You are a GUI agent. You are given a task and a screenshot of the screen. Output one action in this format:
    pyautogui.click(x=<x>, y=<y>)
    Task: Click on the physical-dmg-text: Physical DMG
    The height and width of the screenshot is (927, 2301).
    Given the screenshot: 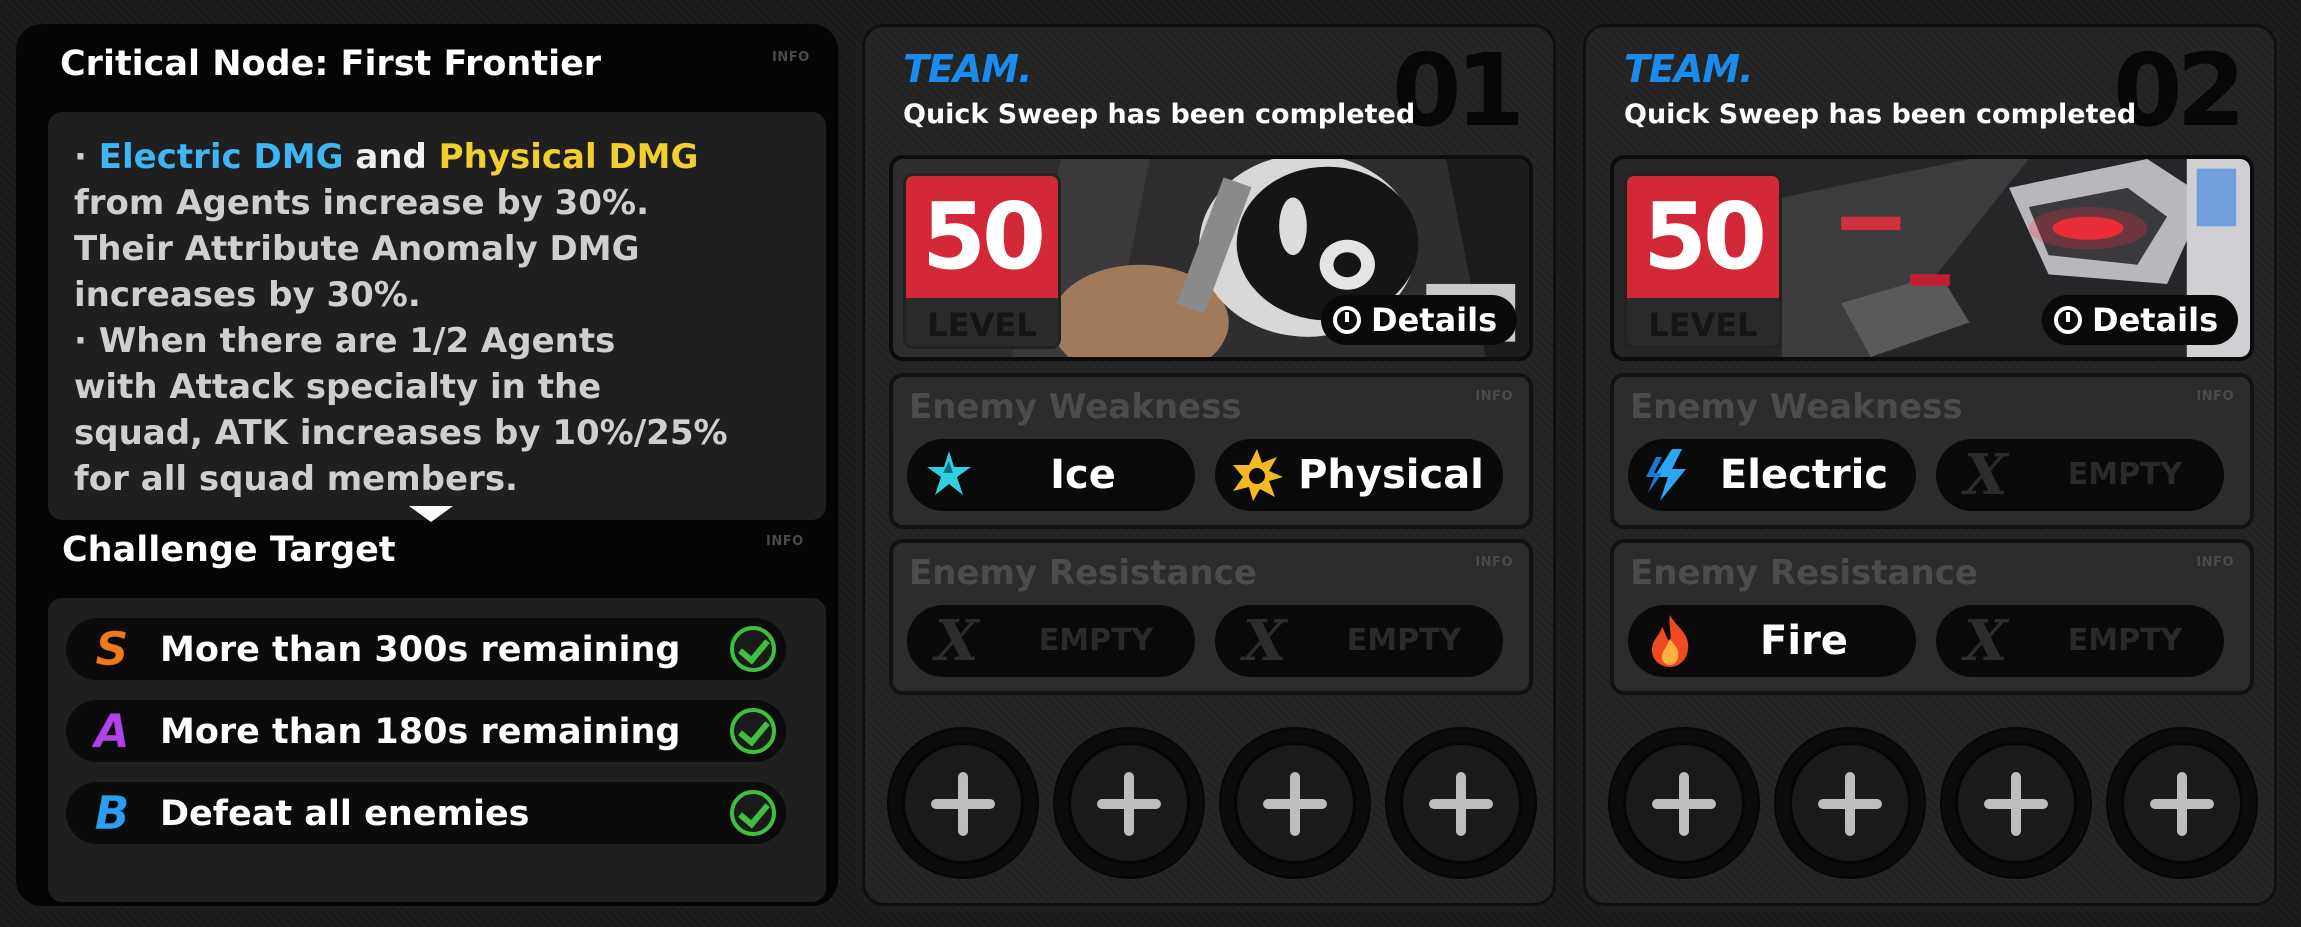 What is the action you would take?
    pyautogui.click(x=568, y=157)
    